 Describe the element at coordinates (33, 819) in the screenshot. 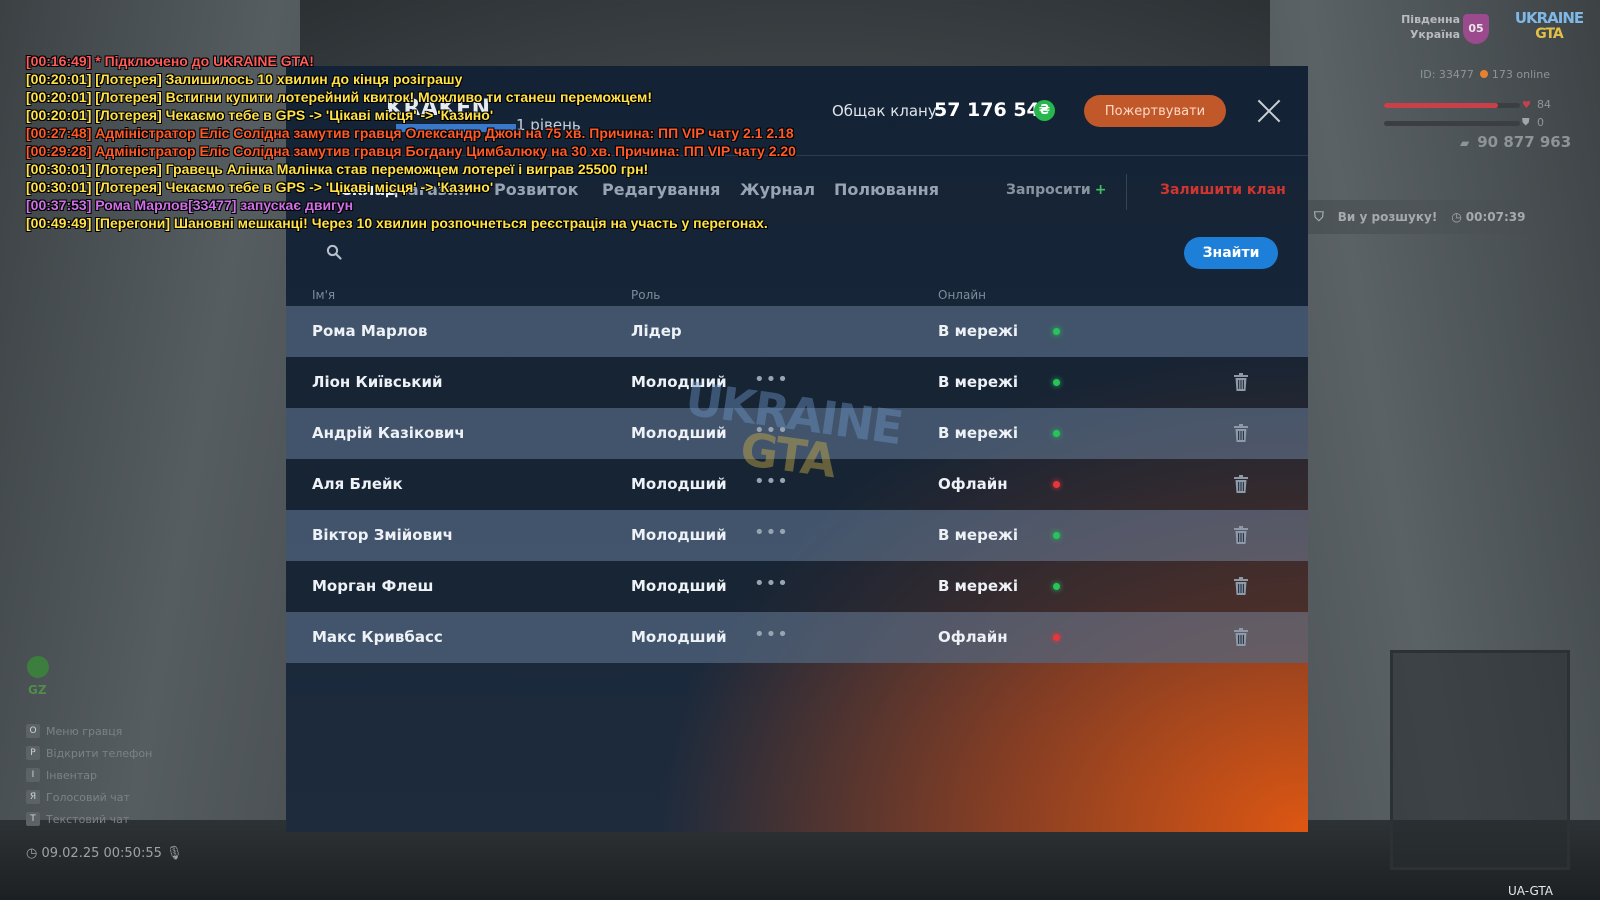

I see `key-cap: T` at that location.